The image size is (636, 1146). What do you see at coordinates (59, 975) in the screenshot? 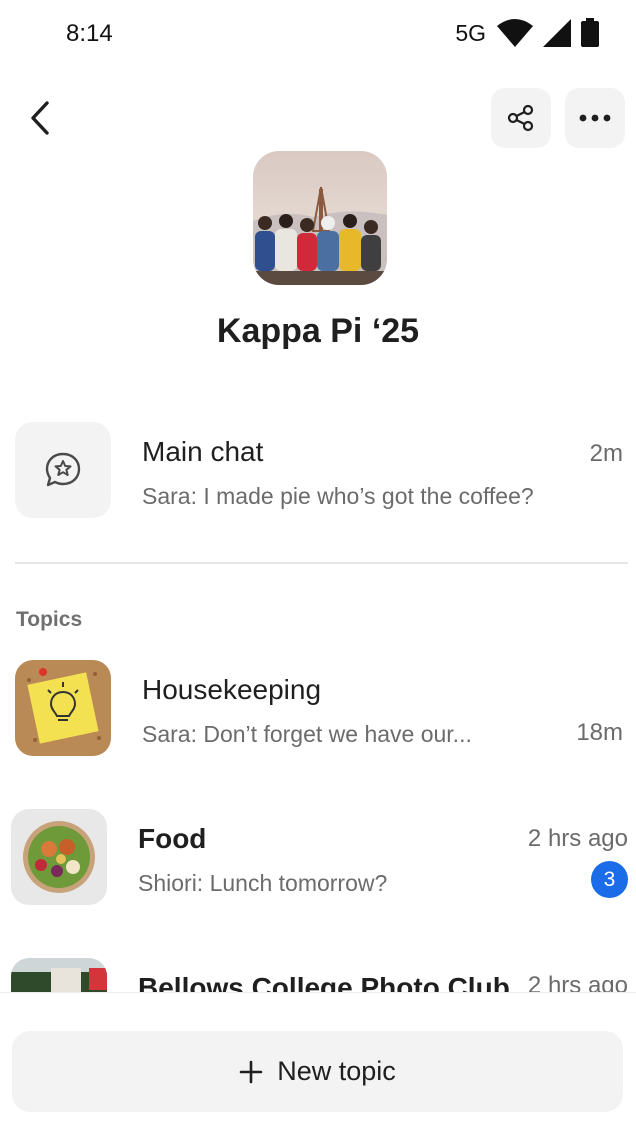
I see `photo-club-thumb` at bounding box center [59, 975].